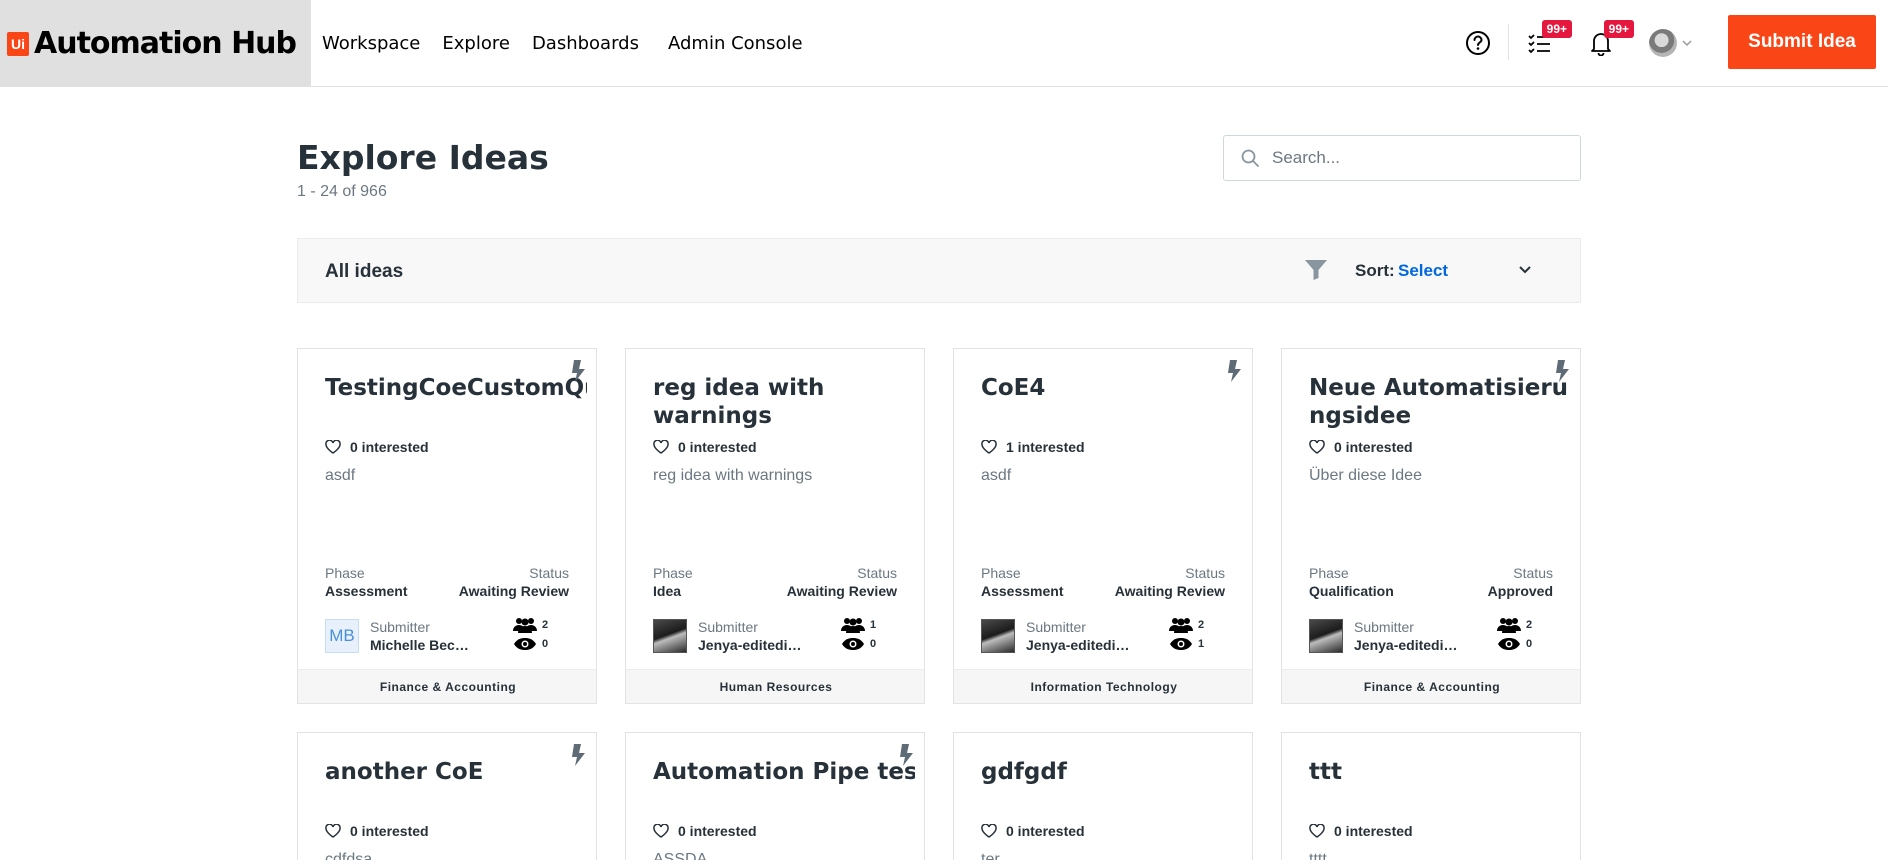 This screenshot has height=860, width=1888. I want to click on status-value: Approved, so click(1520, 591).